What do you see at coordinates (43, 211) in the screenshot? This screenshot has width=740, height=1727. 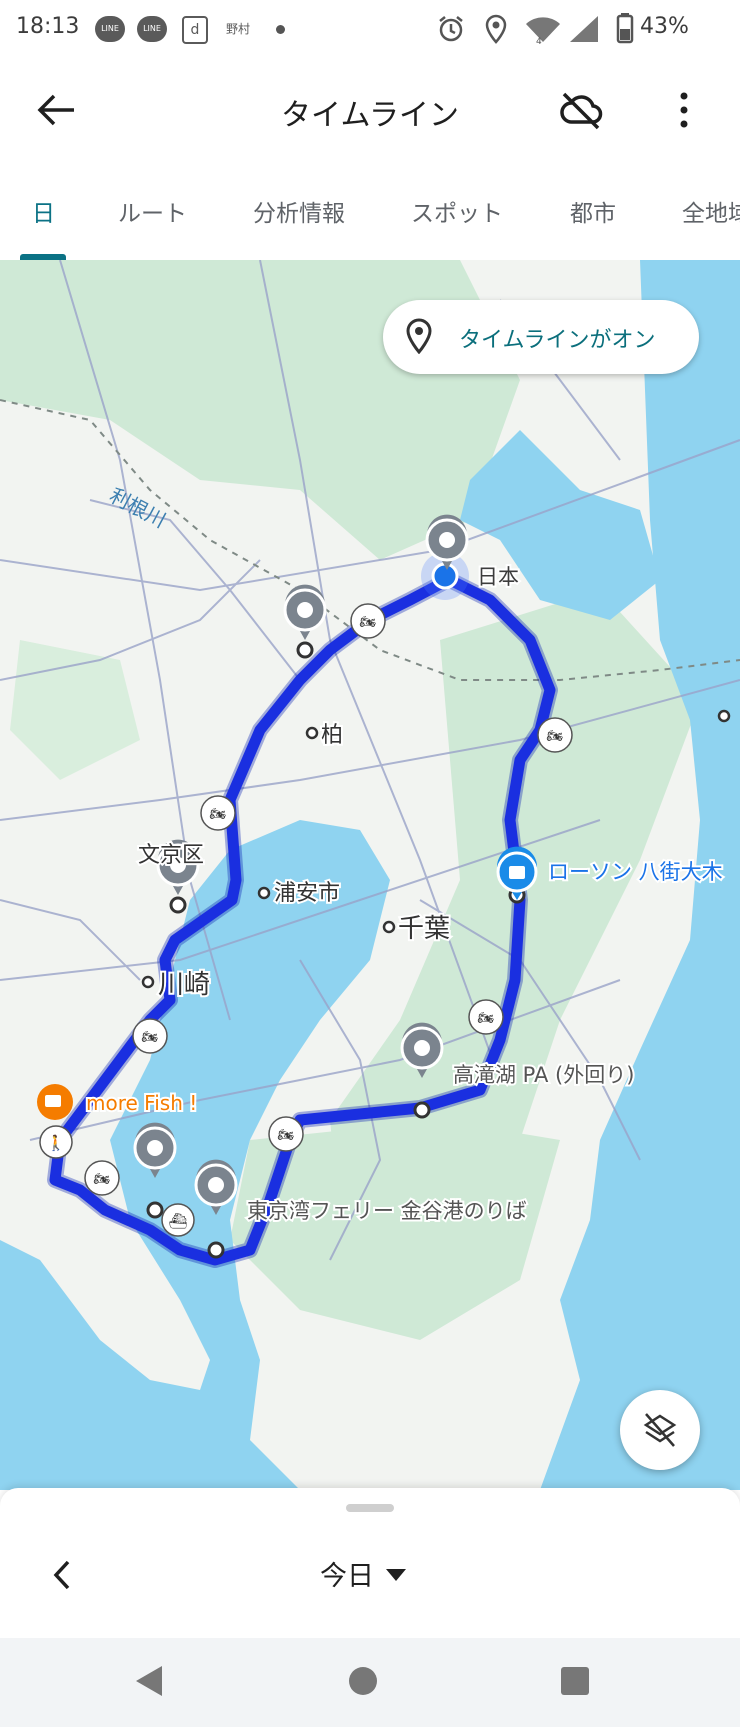 I see `tab-day: 日` at bounding box center [43, 211].